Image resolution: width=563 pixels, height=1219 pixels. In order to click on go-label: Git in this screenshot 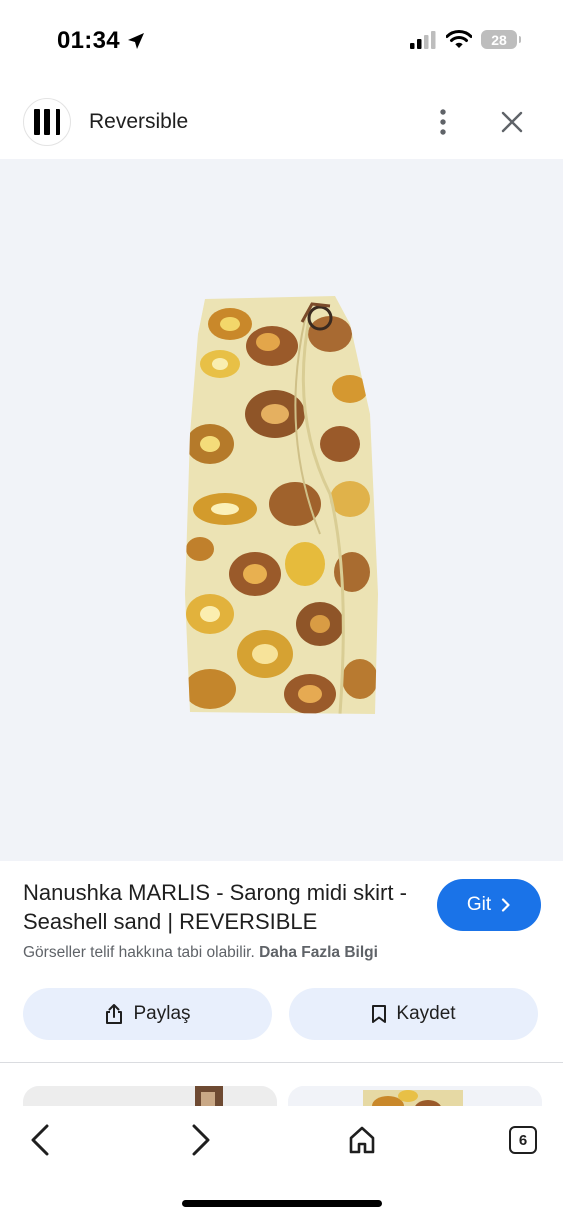, I will do `click(479, 904)`.